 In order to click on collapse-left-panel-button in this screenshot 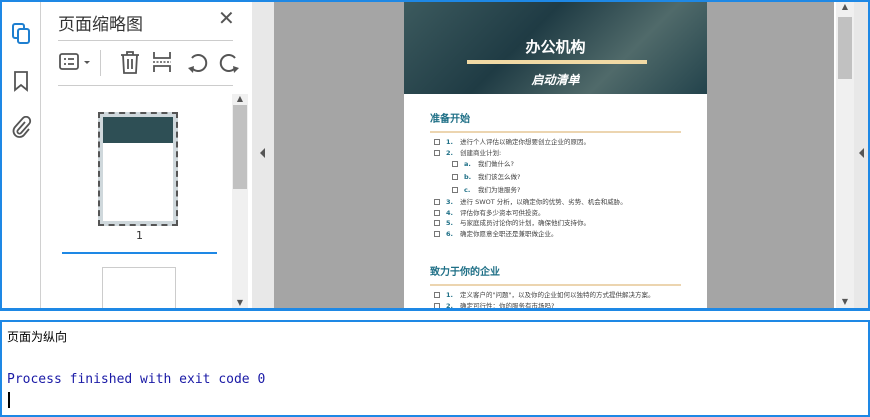, I will do `click(263, 155)`.